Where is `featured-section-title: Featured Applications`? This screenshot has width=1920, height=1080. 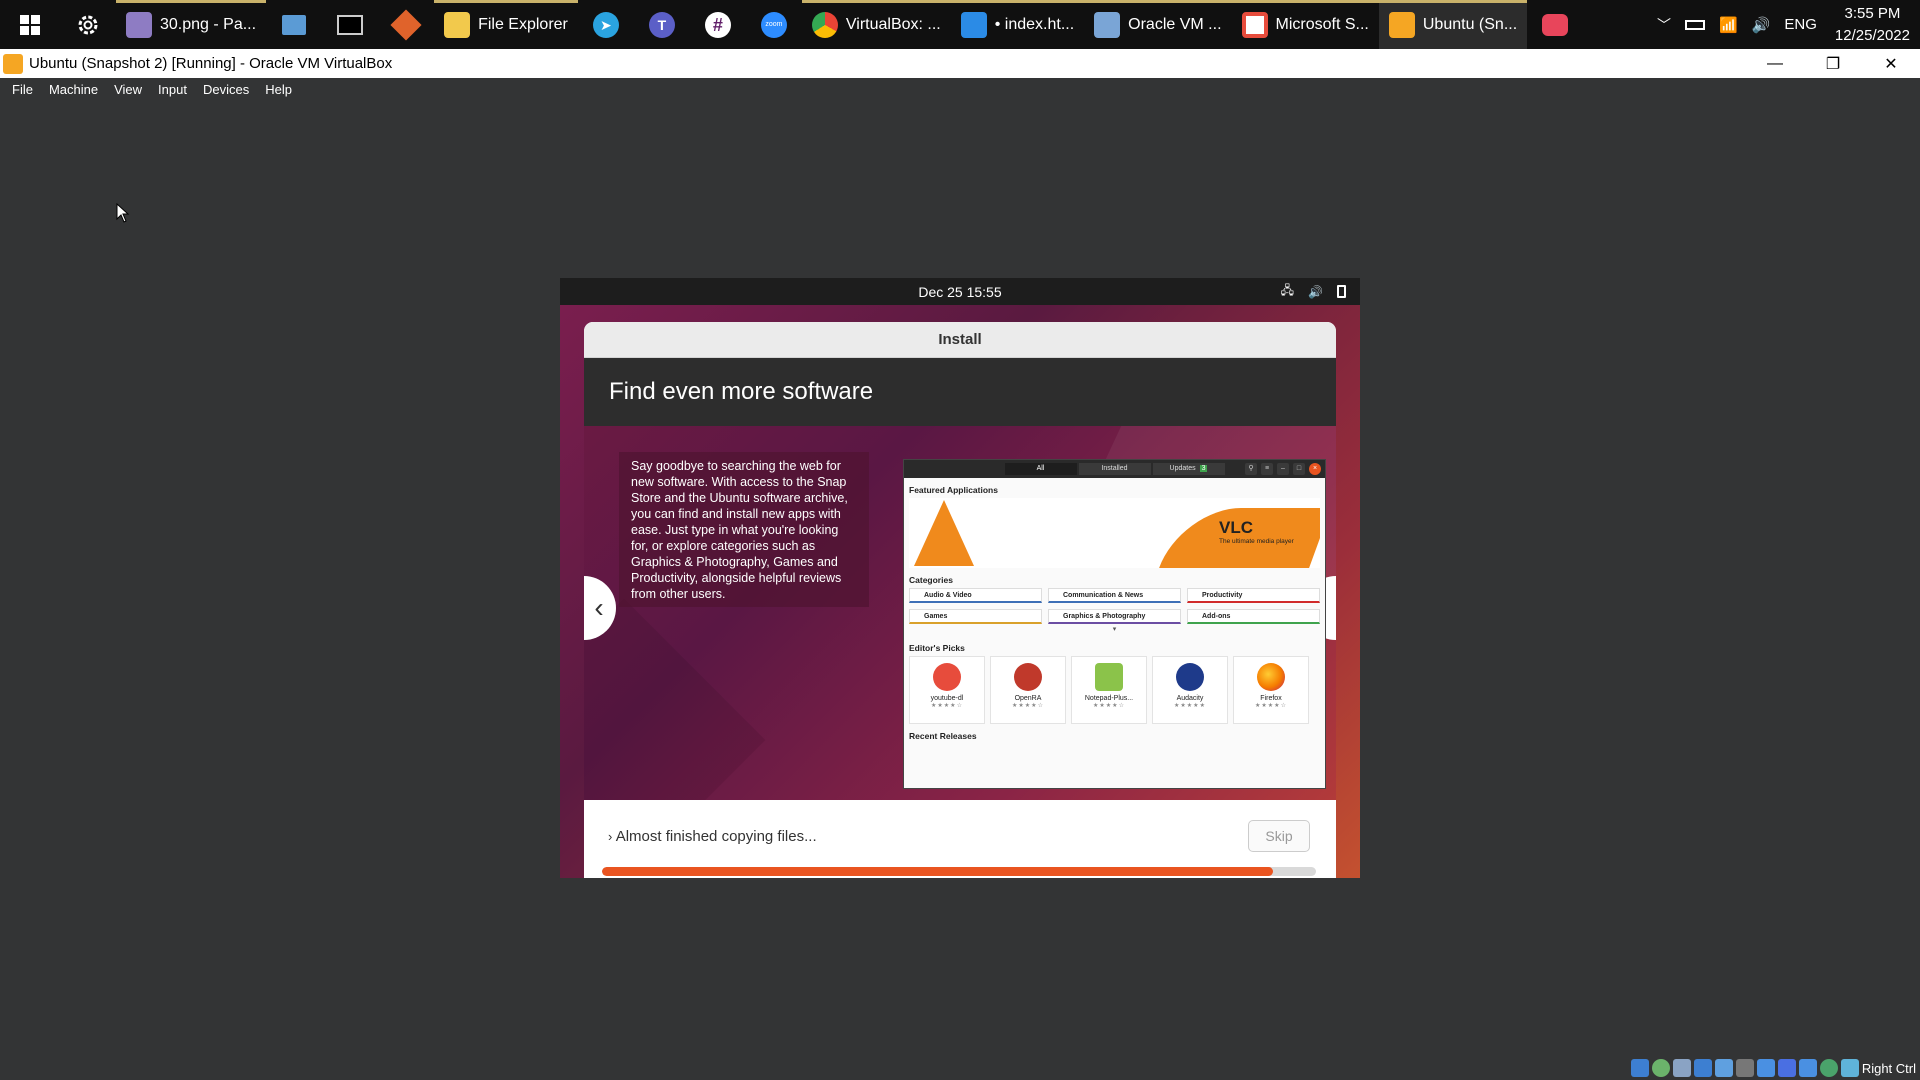
featured-section-title: Featured Applications is located at coordinates (953, 490).